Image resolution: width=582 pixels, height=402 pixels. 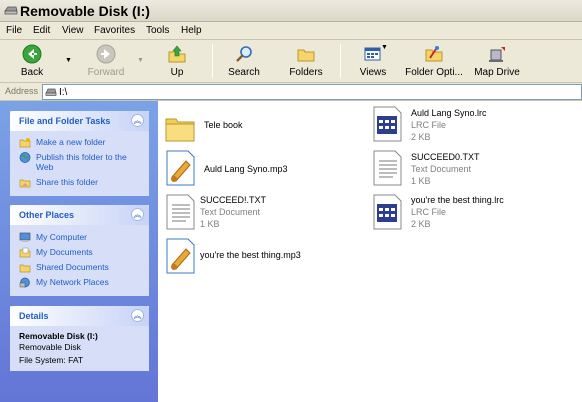 What do you see at coordinates (191, 30) in the screenshot?
I see `menu-help: Help` at bounding box center [191, 30].